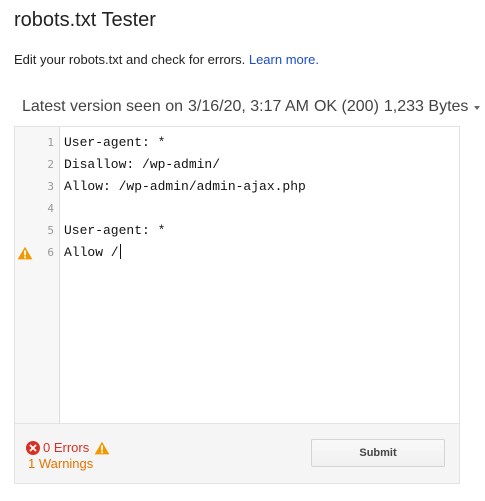 The image size is (485, 501). I want to click on code-line-row: Disallow: /wp-admin/, so click(261, 165).